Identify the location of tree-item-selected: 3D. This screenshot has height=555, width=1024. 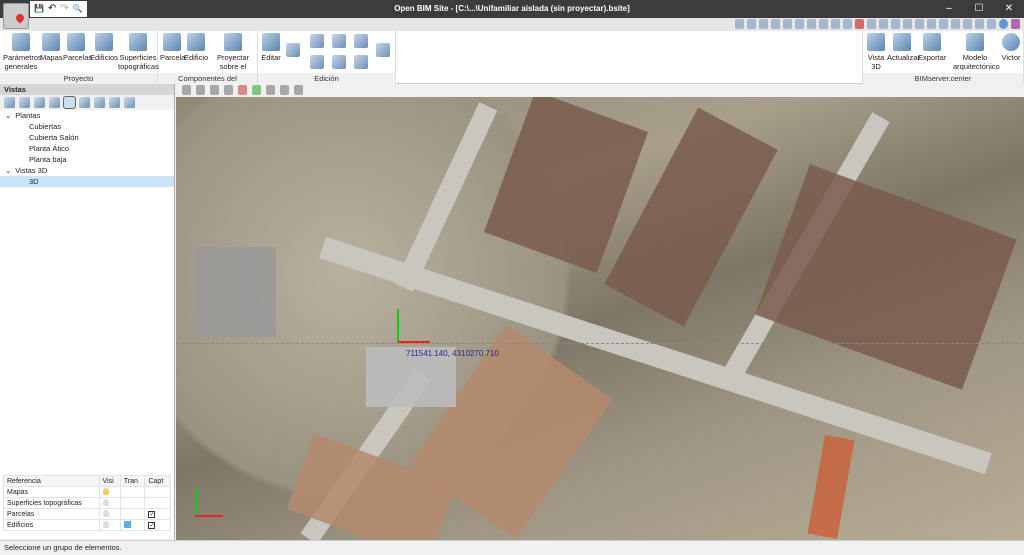
(87, 181).